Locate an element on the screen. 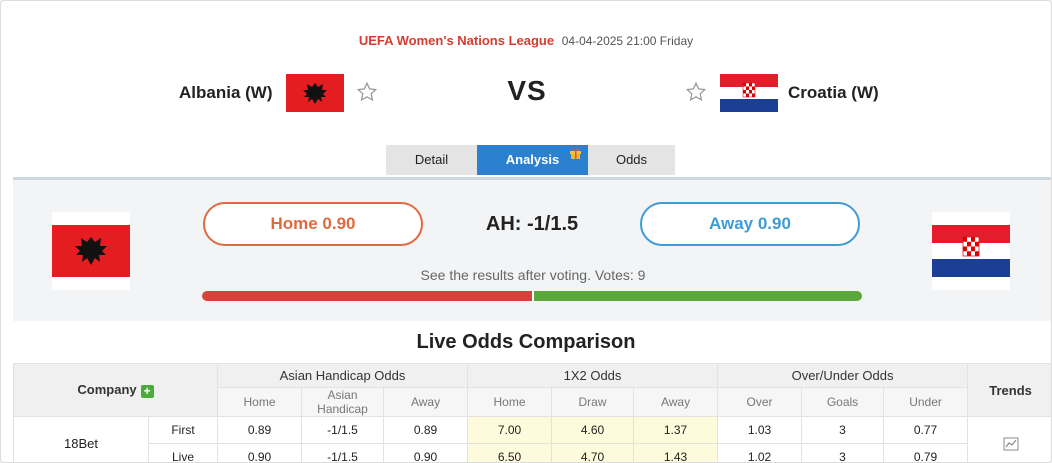 This screenshot has width=1052, height=463. odds-type: Live is located at coordinates (183, 452).